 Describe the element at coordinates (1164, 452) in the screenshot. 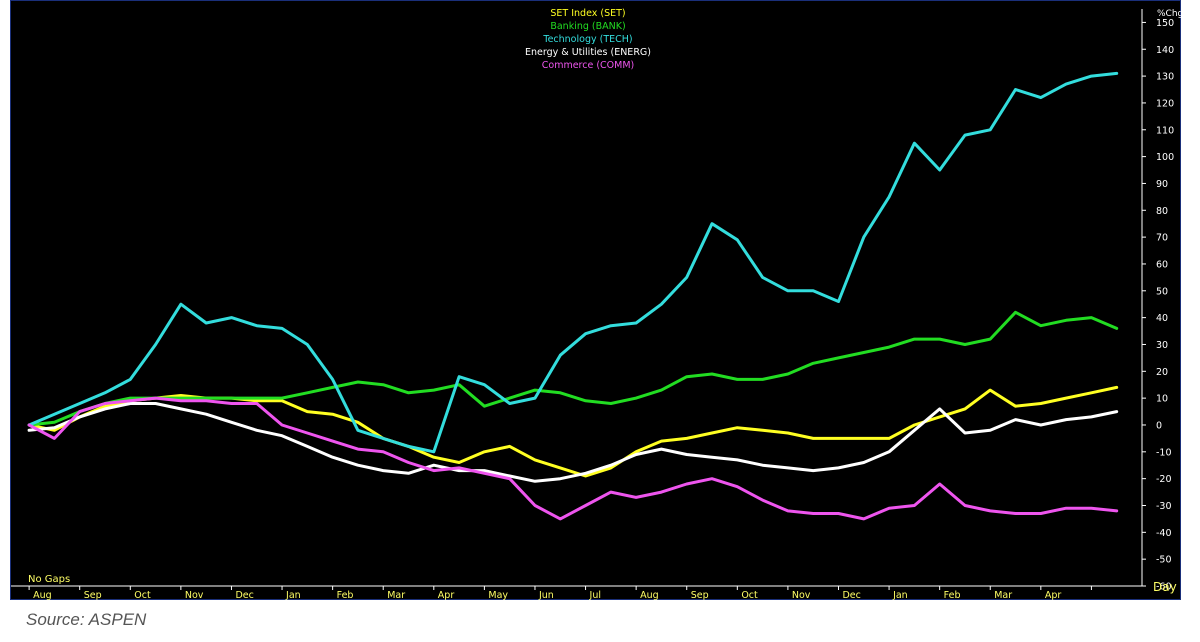

I see `y-tick-label: -10` at that location.